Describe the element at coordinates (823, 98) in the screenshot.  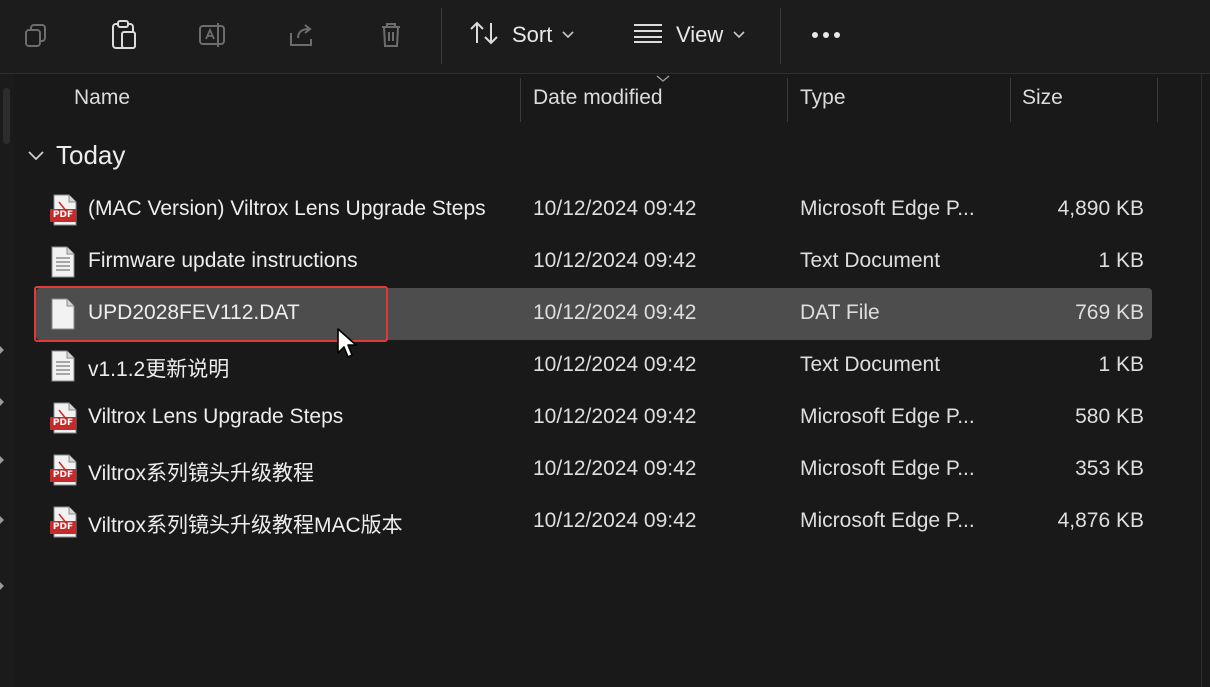
I see `column-header-type: Type` at that location.